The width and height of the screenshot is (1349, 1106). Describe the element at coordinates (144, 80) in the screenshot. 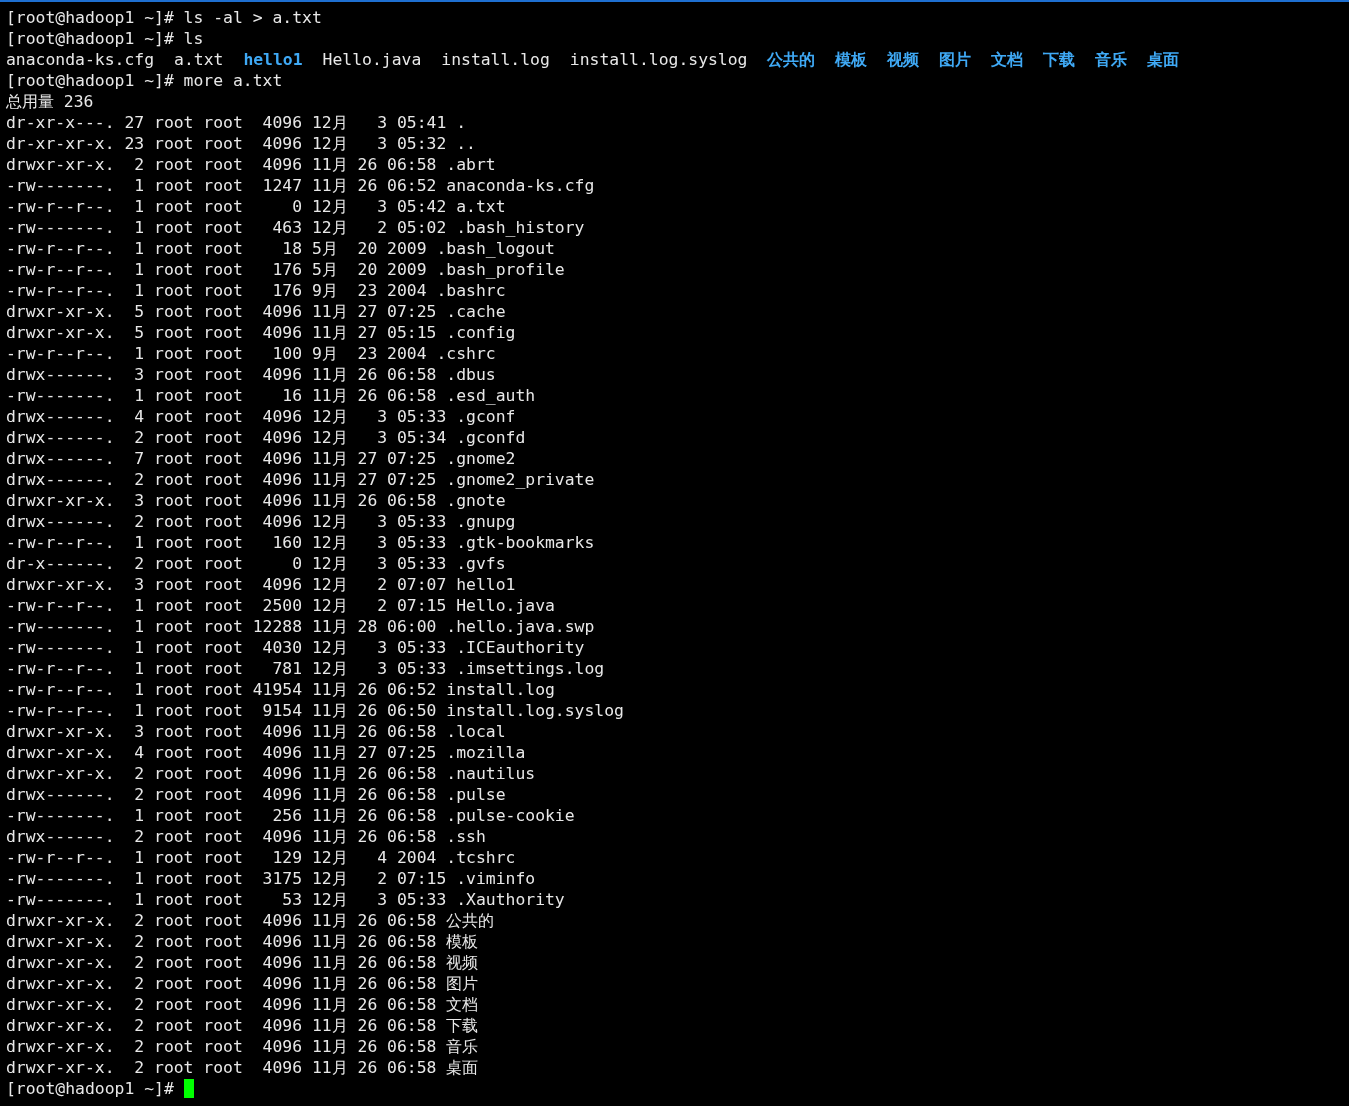

I see `command-prompt-line: [root@hadoop1 ~]# more a.txt` at that location.